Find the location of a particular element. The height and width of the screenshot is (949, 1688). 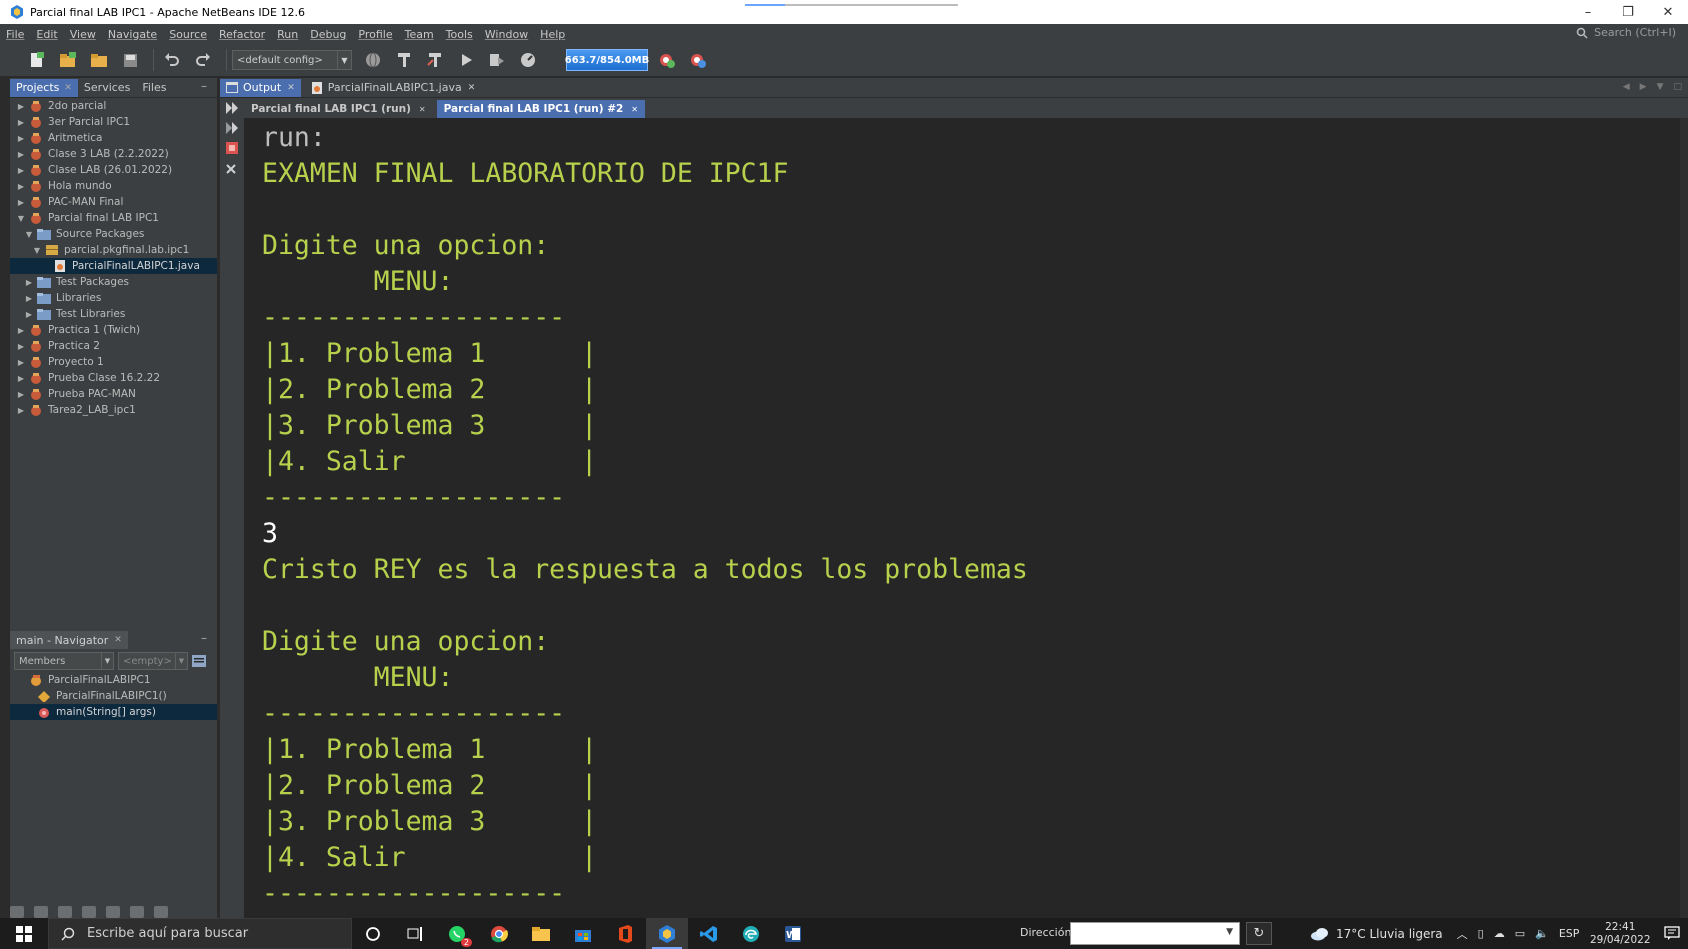

menu-tools: Tools is located at coordinates (459, 34).